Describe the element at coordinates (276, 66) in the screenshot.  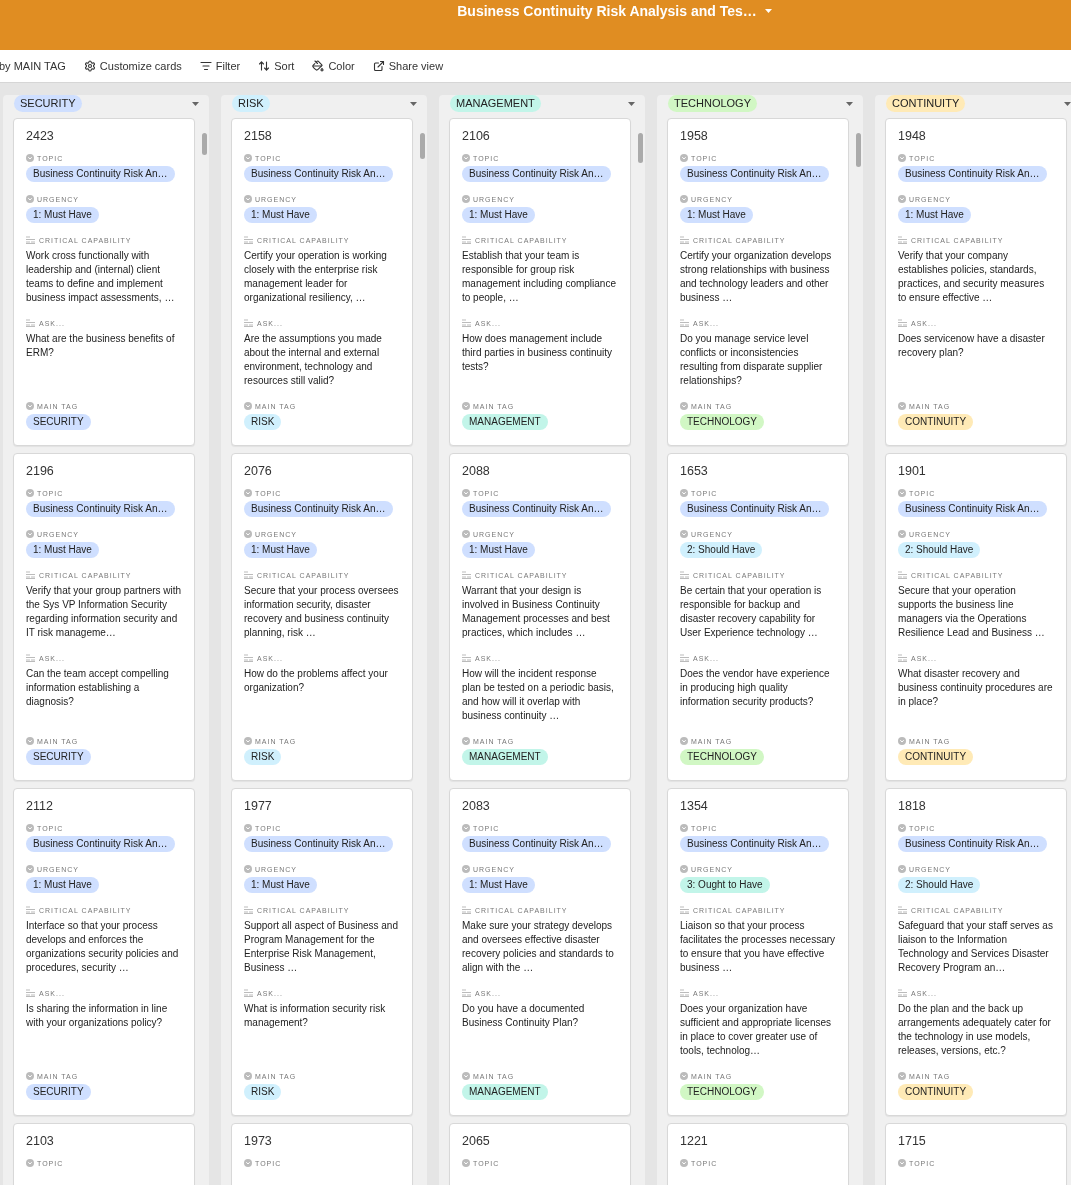
I see `toolbar-button: Sort` at that location.